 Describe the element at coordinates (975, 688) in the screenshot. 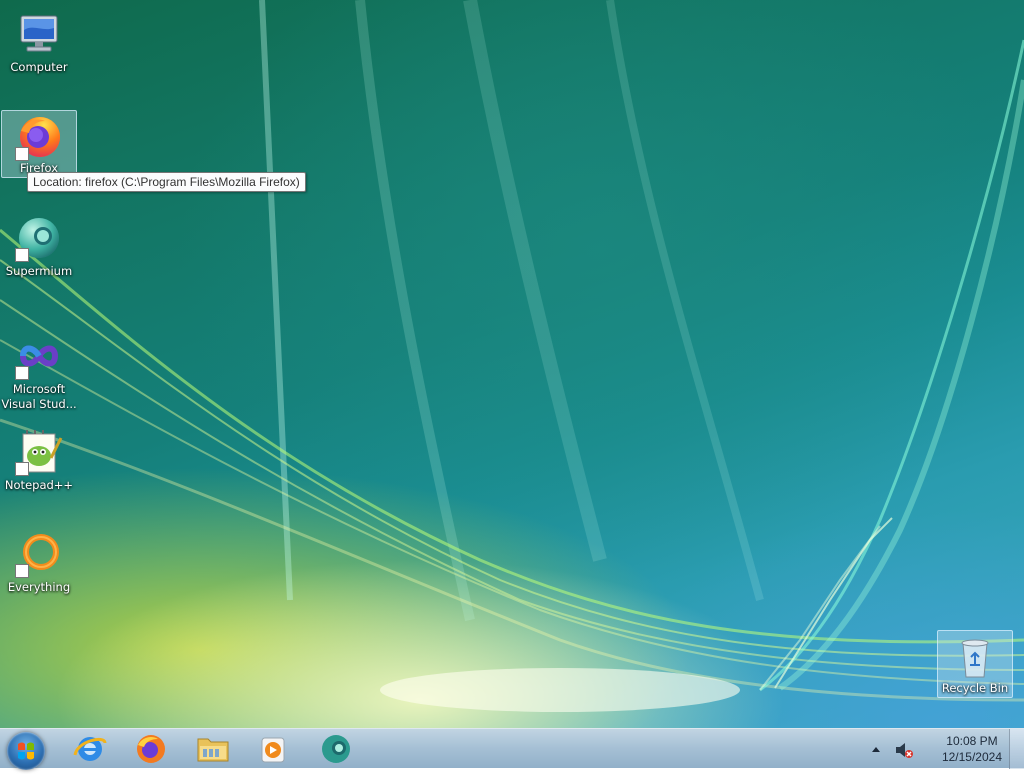

I see `icon-label: Recycle Bin` at that location.